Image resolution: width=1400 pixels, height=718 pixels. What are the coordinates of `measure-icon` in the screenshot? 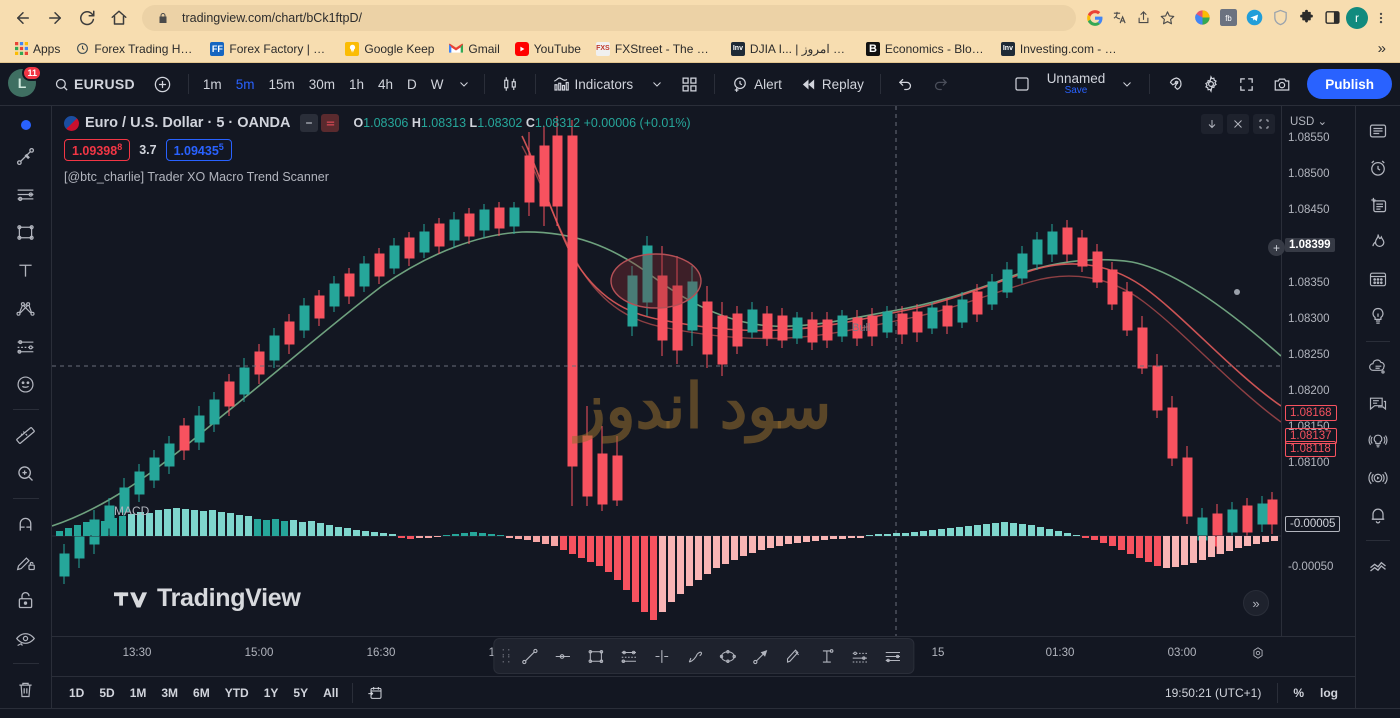 It's located at (827, 656).